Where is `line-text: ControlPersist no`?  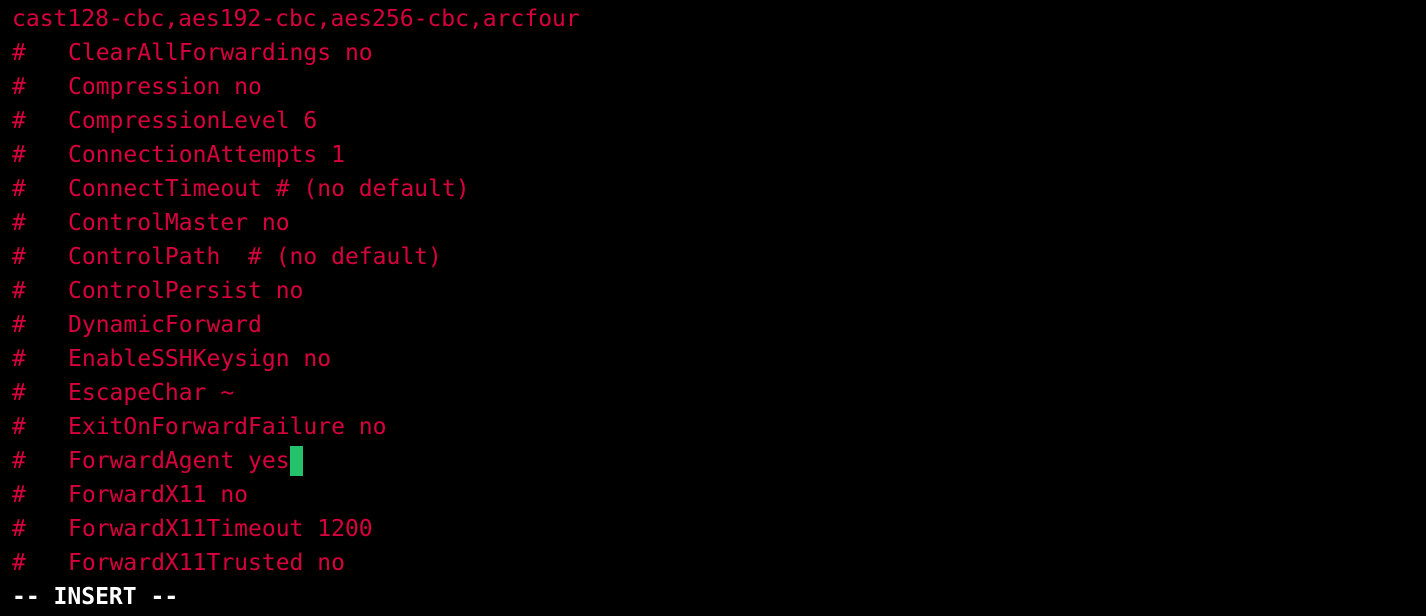 line-text: ControlPersist no is located at coordinates (186, 291).